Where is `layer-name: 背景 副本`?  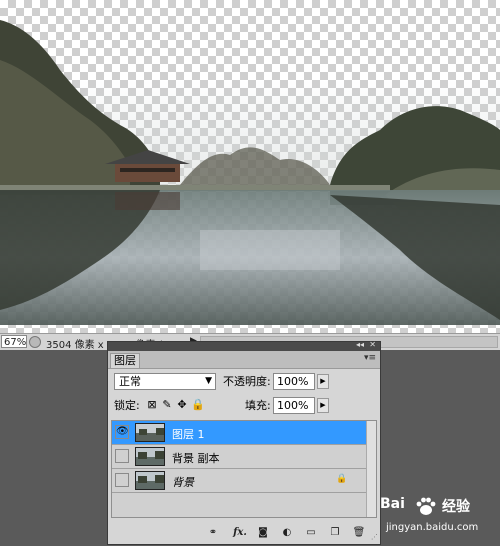
layer-name: 背景 副本 is located at coordinates (196, 458).